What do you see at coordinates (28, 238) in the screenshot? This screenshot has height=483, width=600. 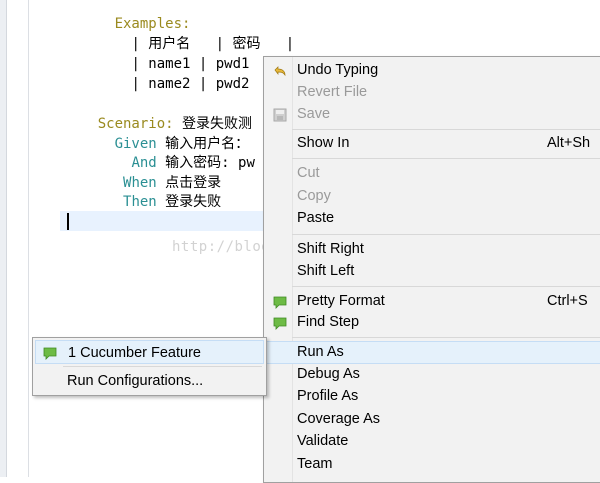 I see `editor-gutter-line` at bounding box center [28, 238].